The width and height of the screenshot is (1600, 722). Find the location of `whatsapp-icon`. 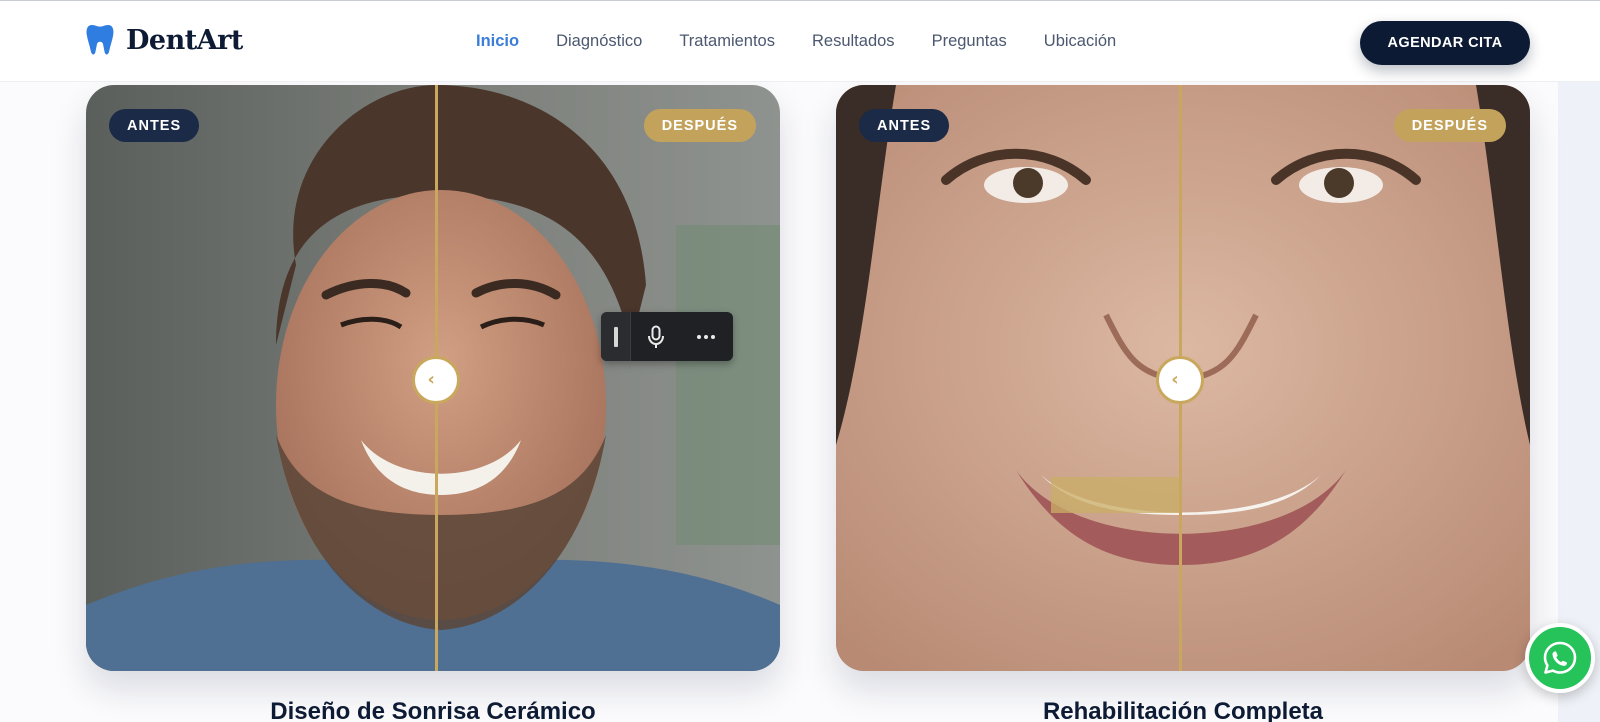

whatsapp-icon is located at coordinates (1560, 657).